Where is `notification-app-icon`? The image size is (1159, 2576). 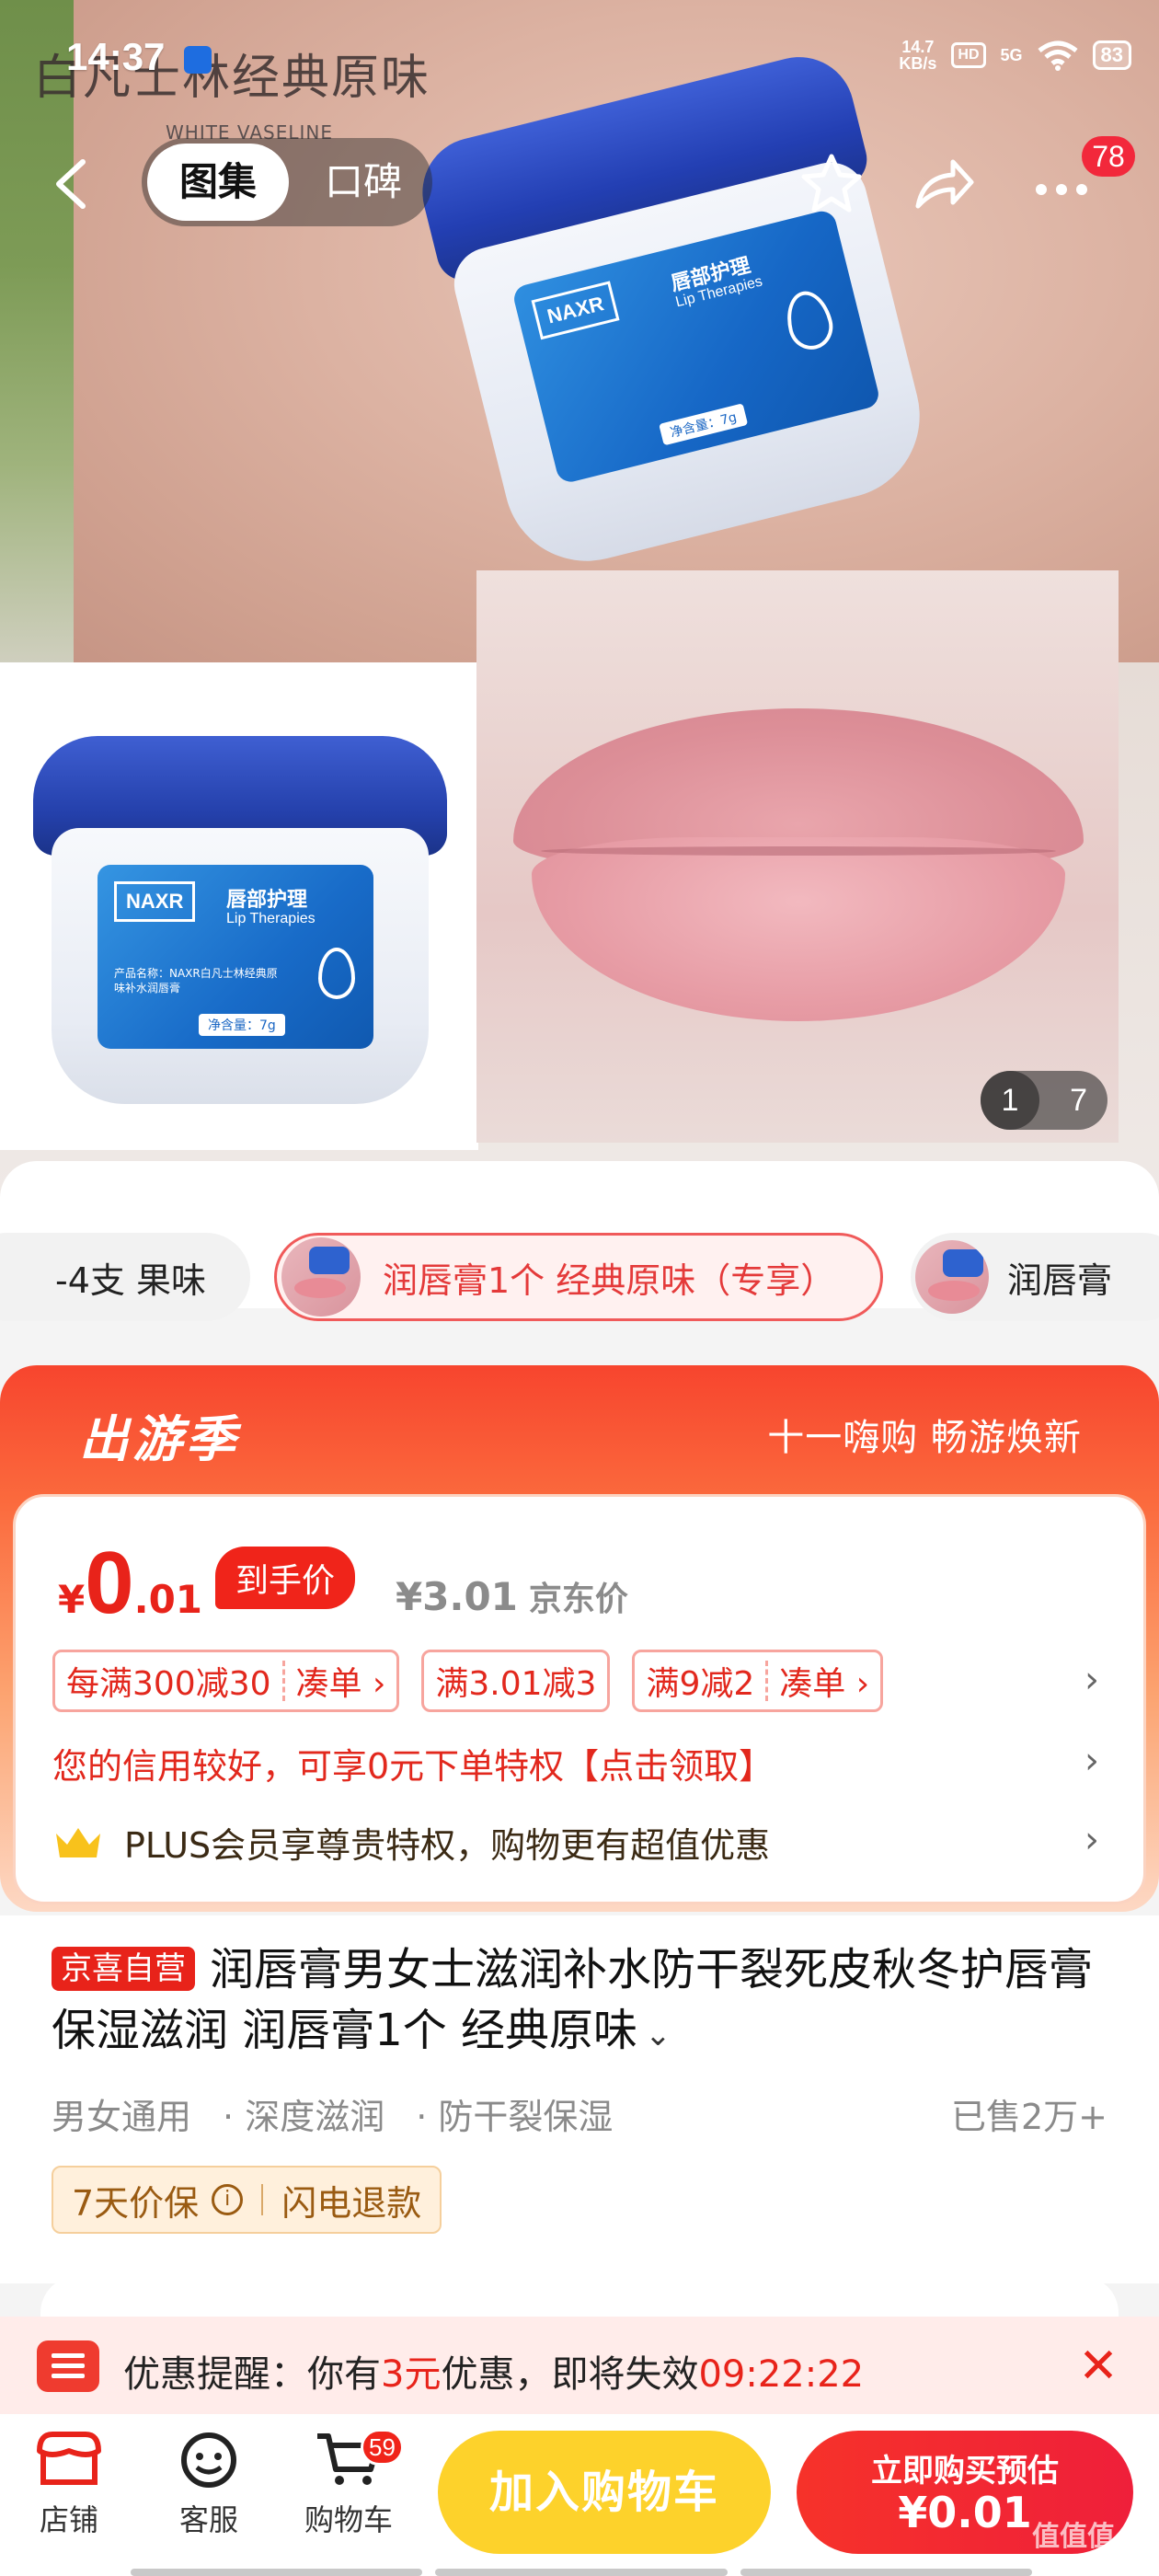 notification-app-icon is located at coordinates (198, 60).